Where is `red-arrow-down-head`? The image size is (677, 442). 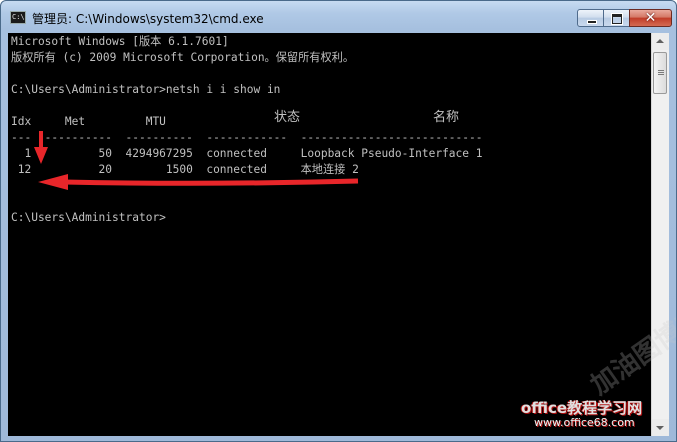
red-arrow-down-head is located at coordinates (41, 155).